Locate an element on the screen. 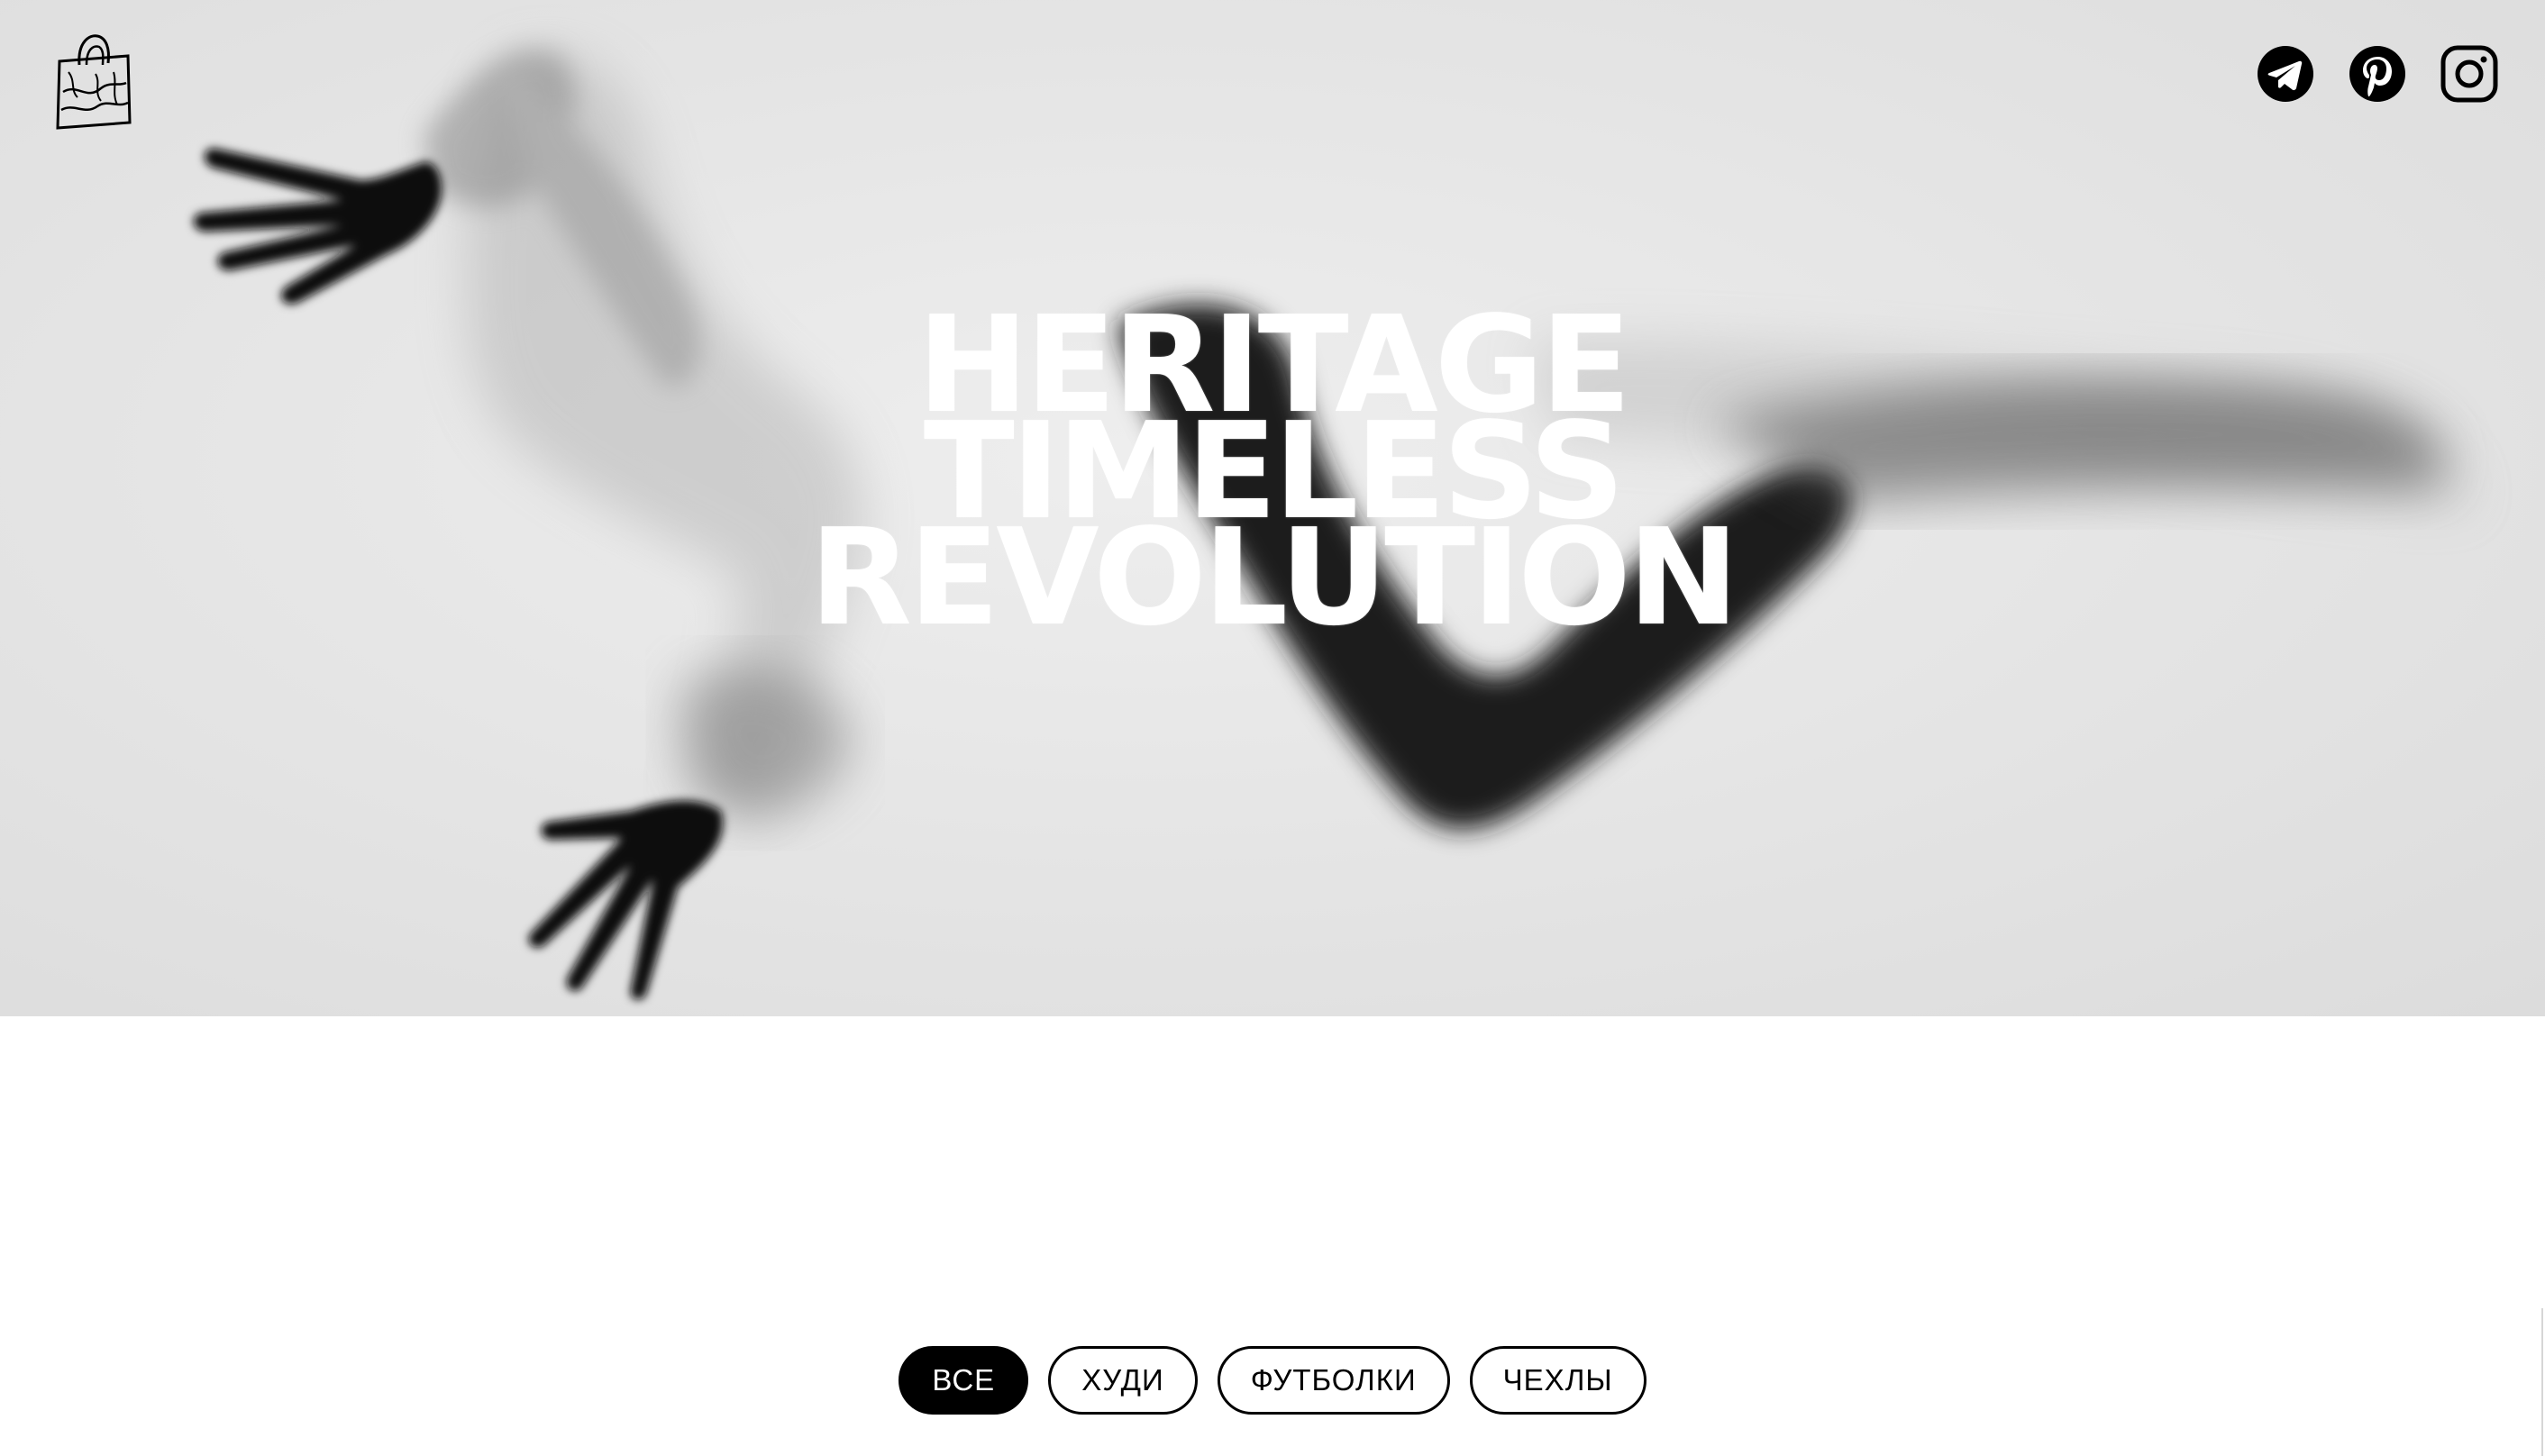 This screenshot has height=1456, width=2545. filter-all-button: ВСЕ is located at coordinates (964, 1380).